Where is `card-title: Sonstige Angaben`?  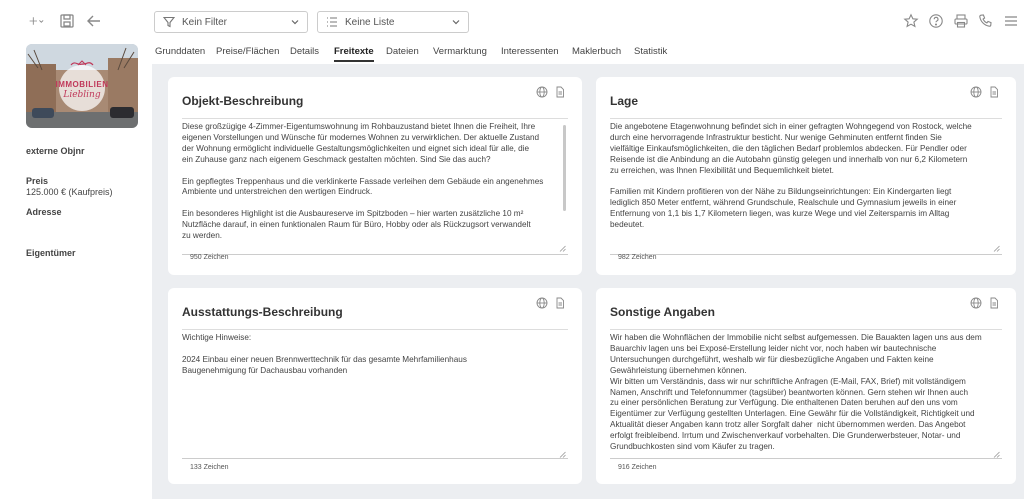 card-title: Sonstige Angaben is located at coordinates (662, 312).